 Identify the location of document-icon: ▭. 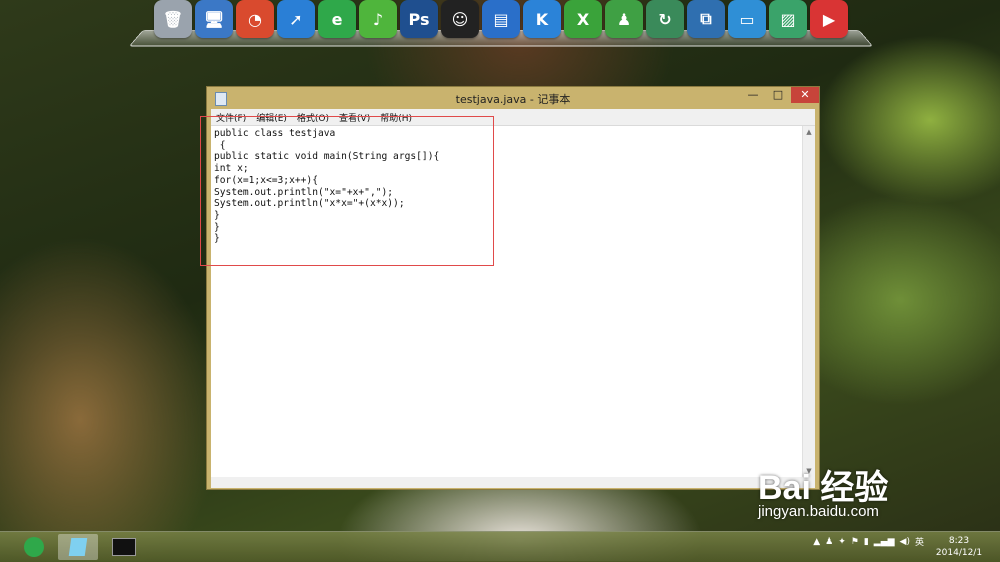
(747, 19).